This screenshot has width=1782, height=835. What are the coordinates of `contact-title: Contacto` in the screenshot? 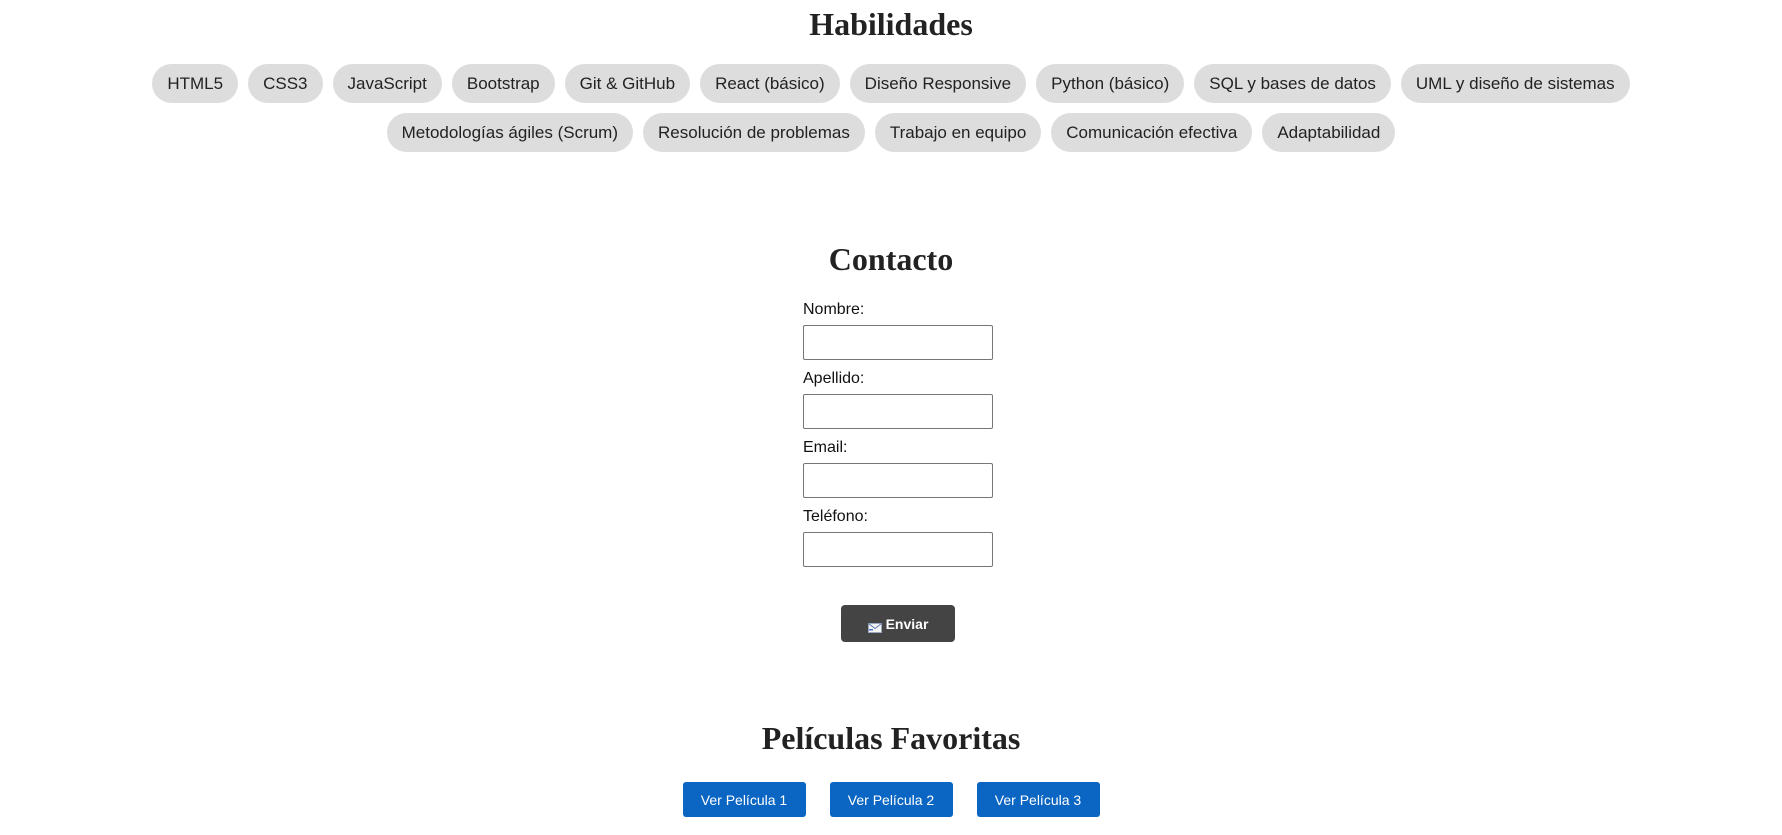 It's located at (891, 259).